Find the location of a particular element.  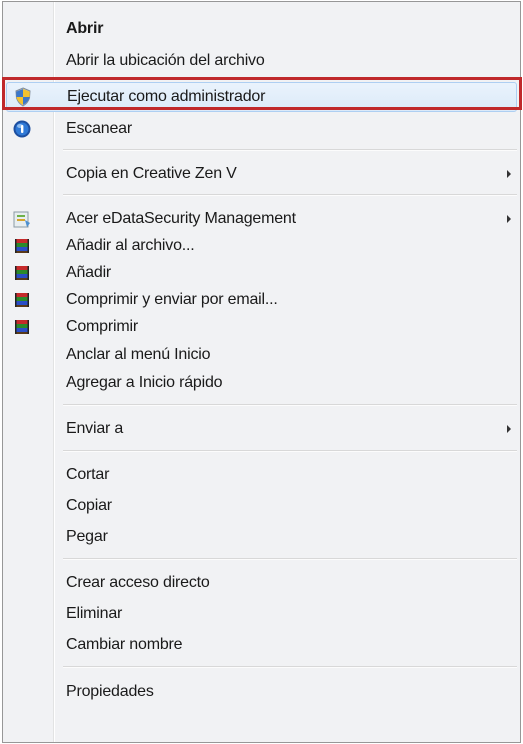

menu-item-open-location: Abrir la ubicación del archivo is located at coordinates (261, 61).